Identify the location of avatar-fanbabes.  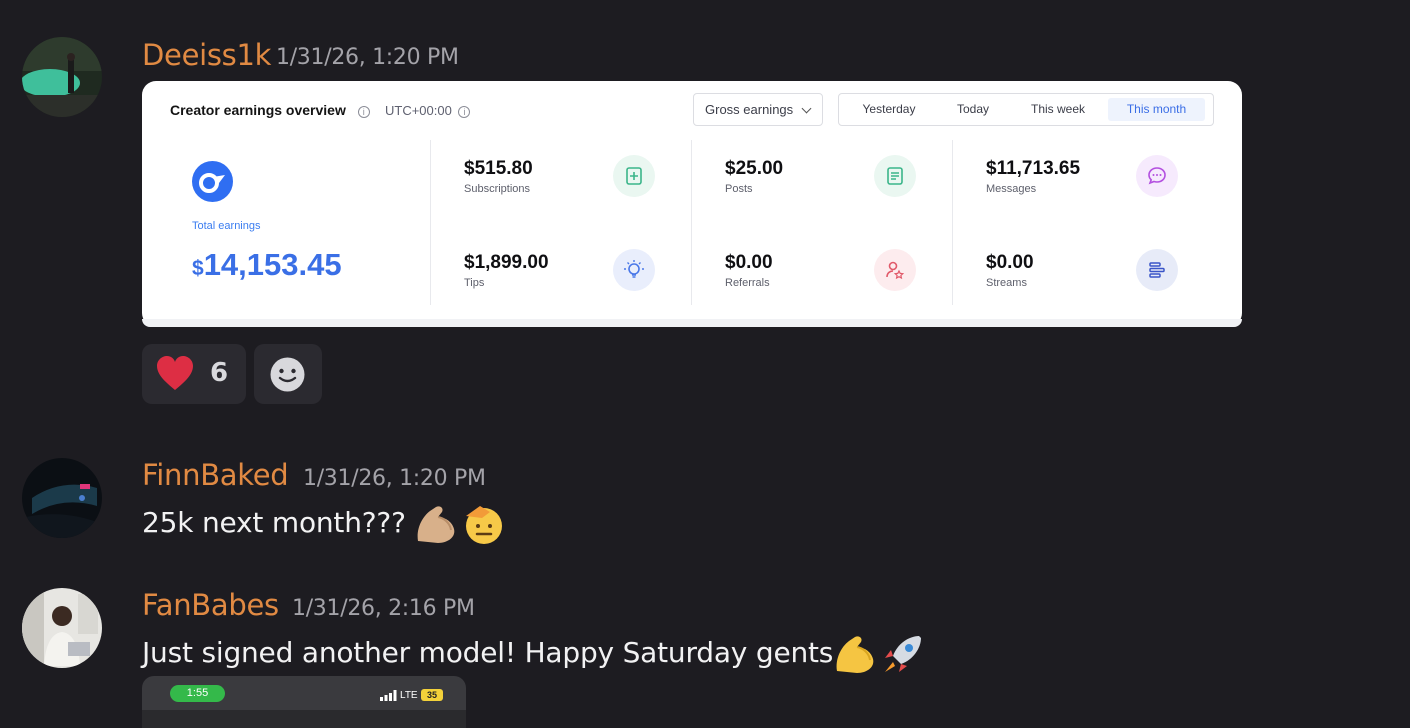
(62, 628).